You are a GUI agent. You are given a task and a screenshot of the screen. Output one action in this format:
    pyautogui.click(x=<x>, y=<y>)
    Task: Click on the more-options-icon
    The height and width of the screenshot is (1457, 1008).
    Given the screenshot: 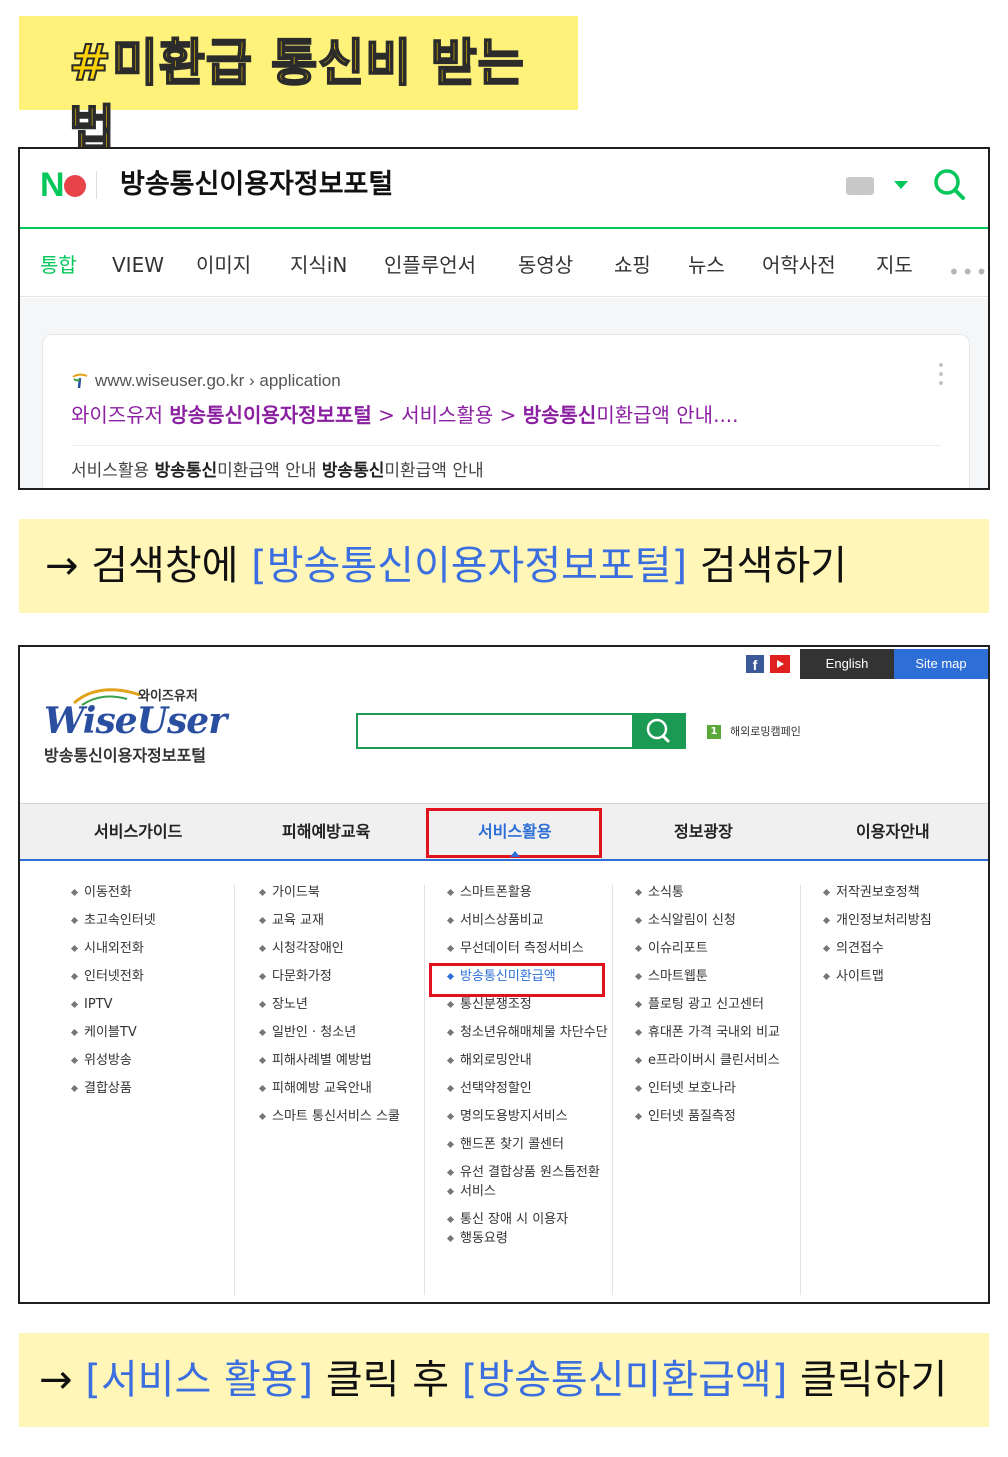 What is the action you would take?
    pyautogui.click(x=941, y=375)
    